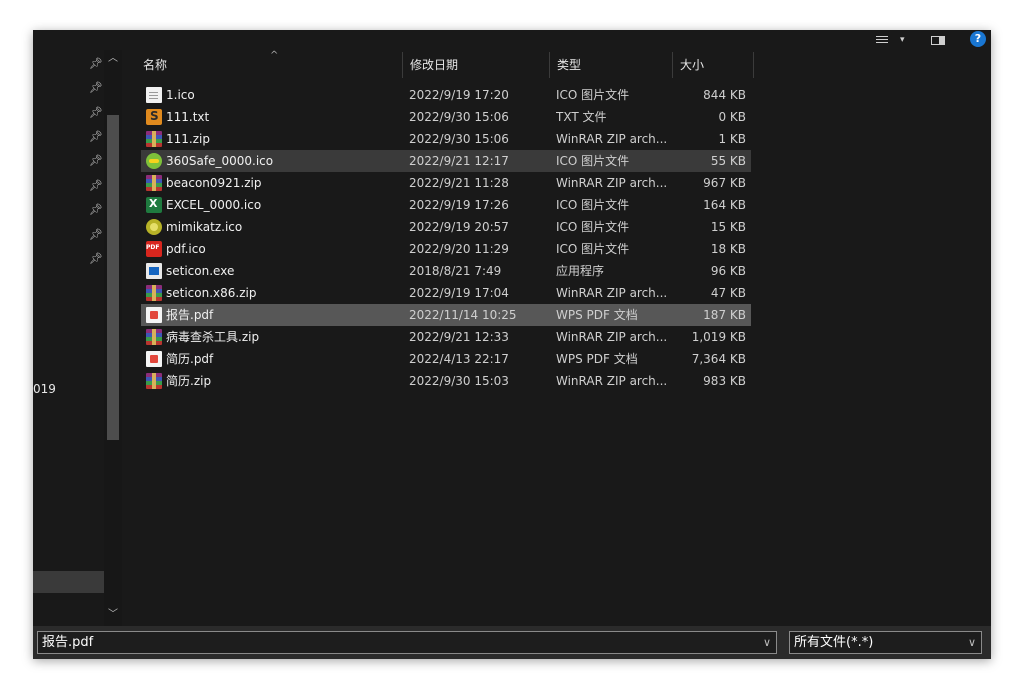  What do you see at coordinates (190, 359) in the screenshot?
I see `file-name: 简历.pdf` at bounding box center [190, 359].